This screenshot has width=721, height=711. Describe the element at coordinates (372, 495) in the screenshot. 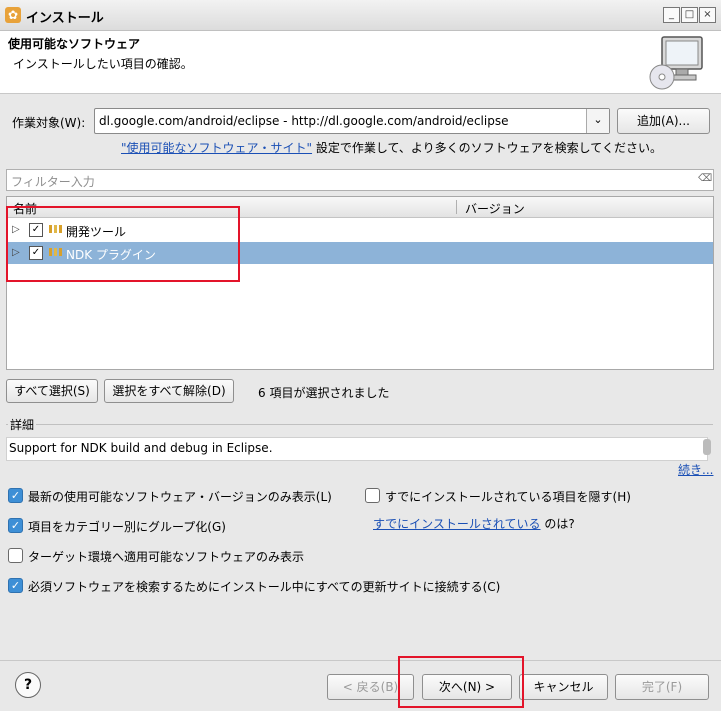

I see `hide-installed-checkbox` at that location.